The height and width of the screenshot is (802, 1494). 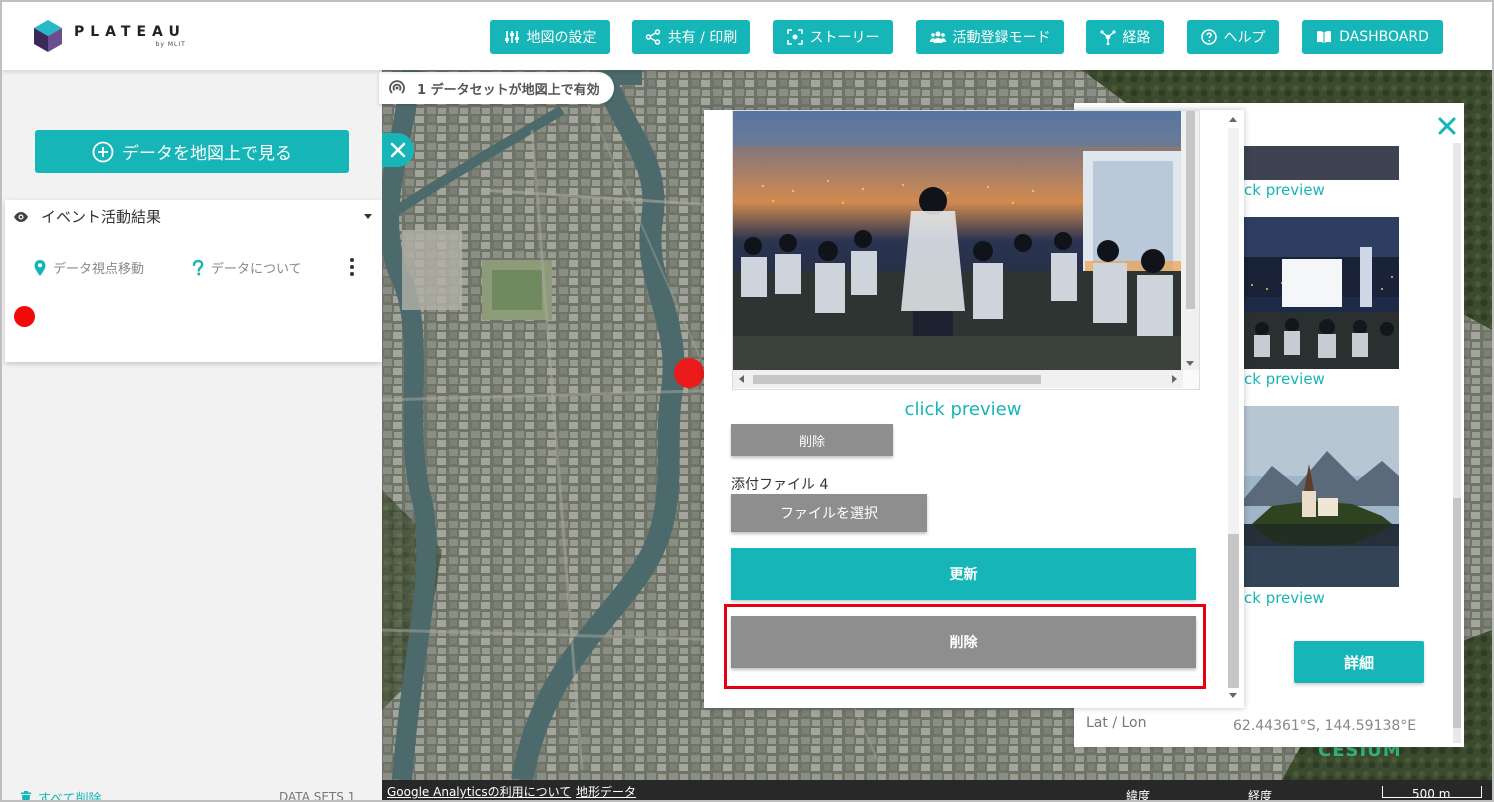 What do you see at coordinates (1138, 795) in the screenshot?
I see `latitude-label: 緯度` at bounding box center [1138, 795].